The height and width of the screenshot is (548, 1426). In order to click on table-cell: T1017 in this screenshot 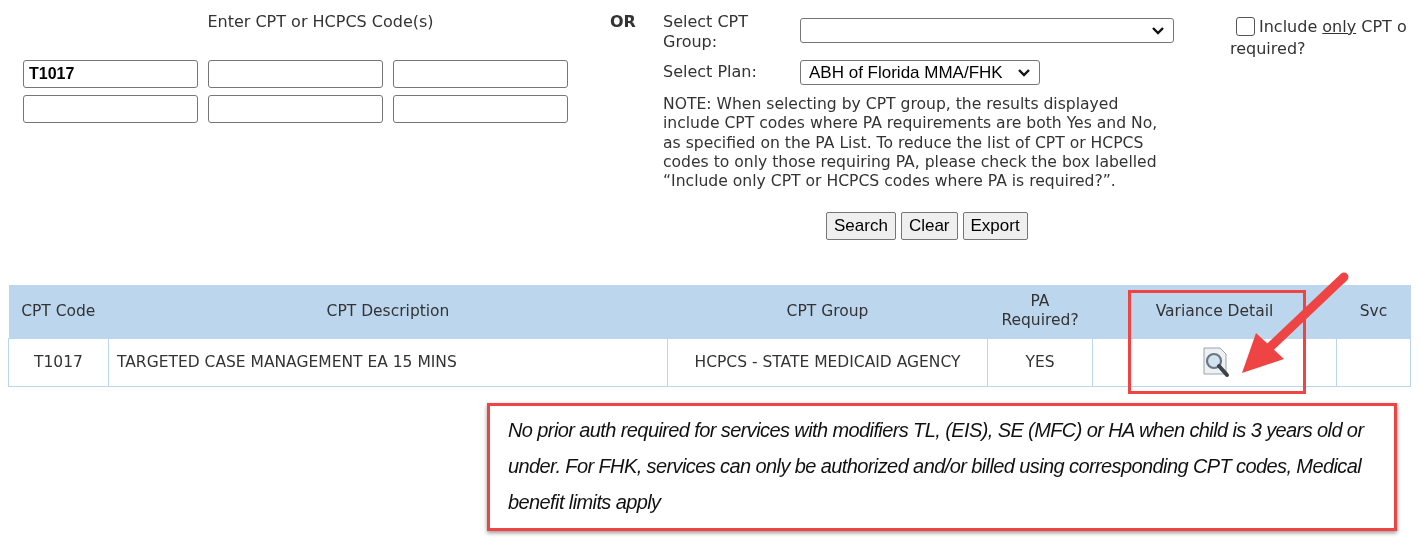, I will do `click(58, 362)`.